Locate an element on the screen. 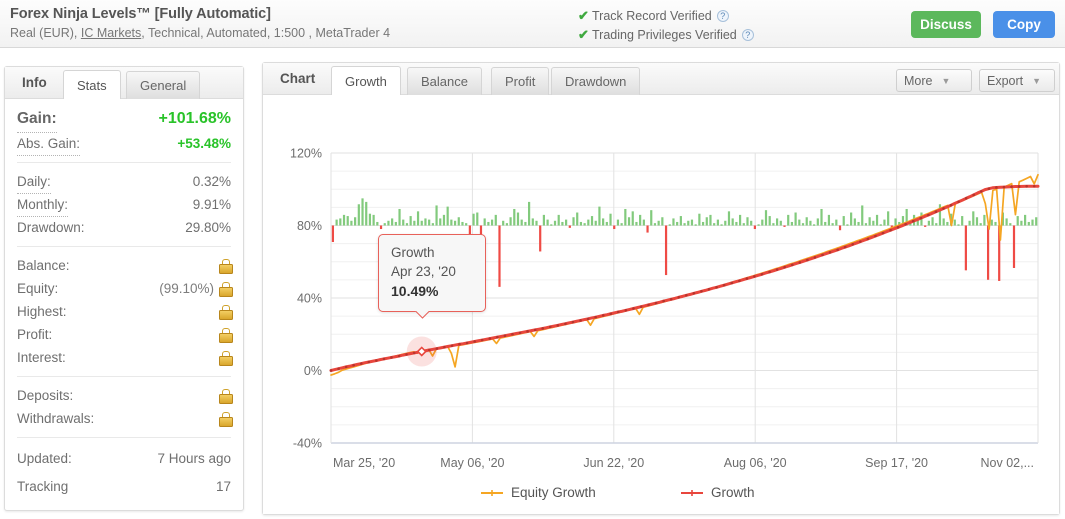 This screenshot has width=1065, height=519. stat-value: +101.68% is located at coordinates (194, 118).